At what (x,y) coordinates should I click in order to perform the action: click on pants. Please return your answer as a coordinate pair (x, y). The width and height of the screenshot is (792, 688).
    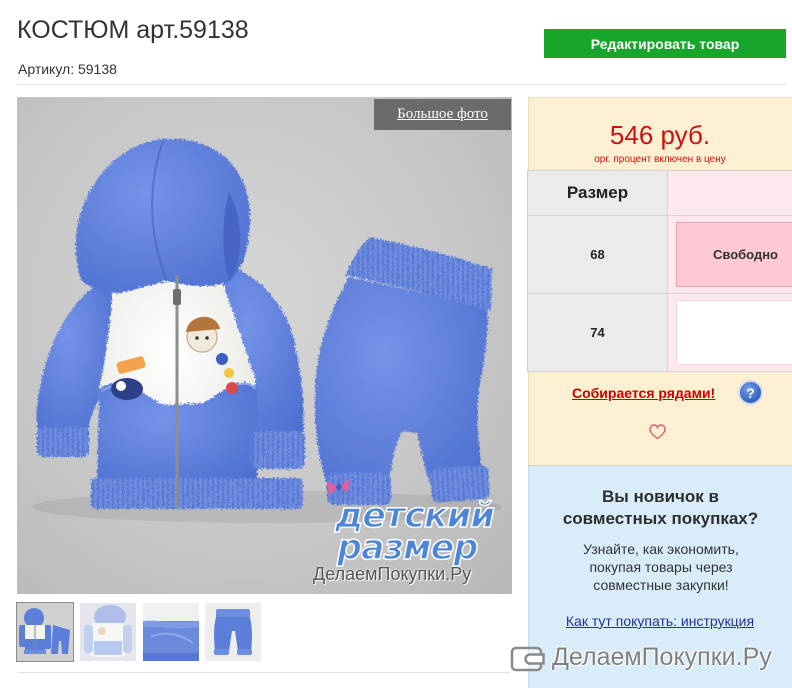
    Looking at the image, I should click on (403, 371).